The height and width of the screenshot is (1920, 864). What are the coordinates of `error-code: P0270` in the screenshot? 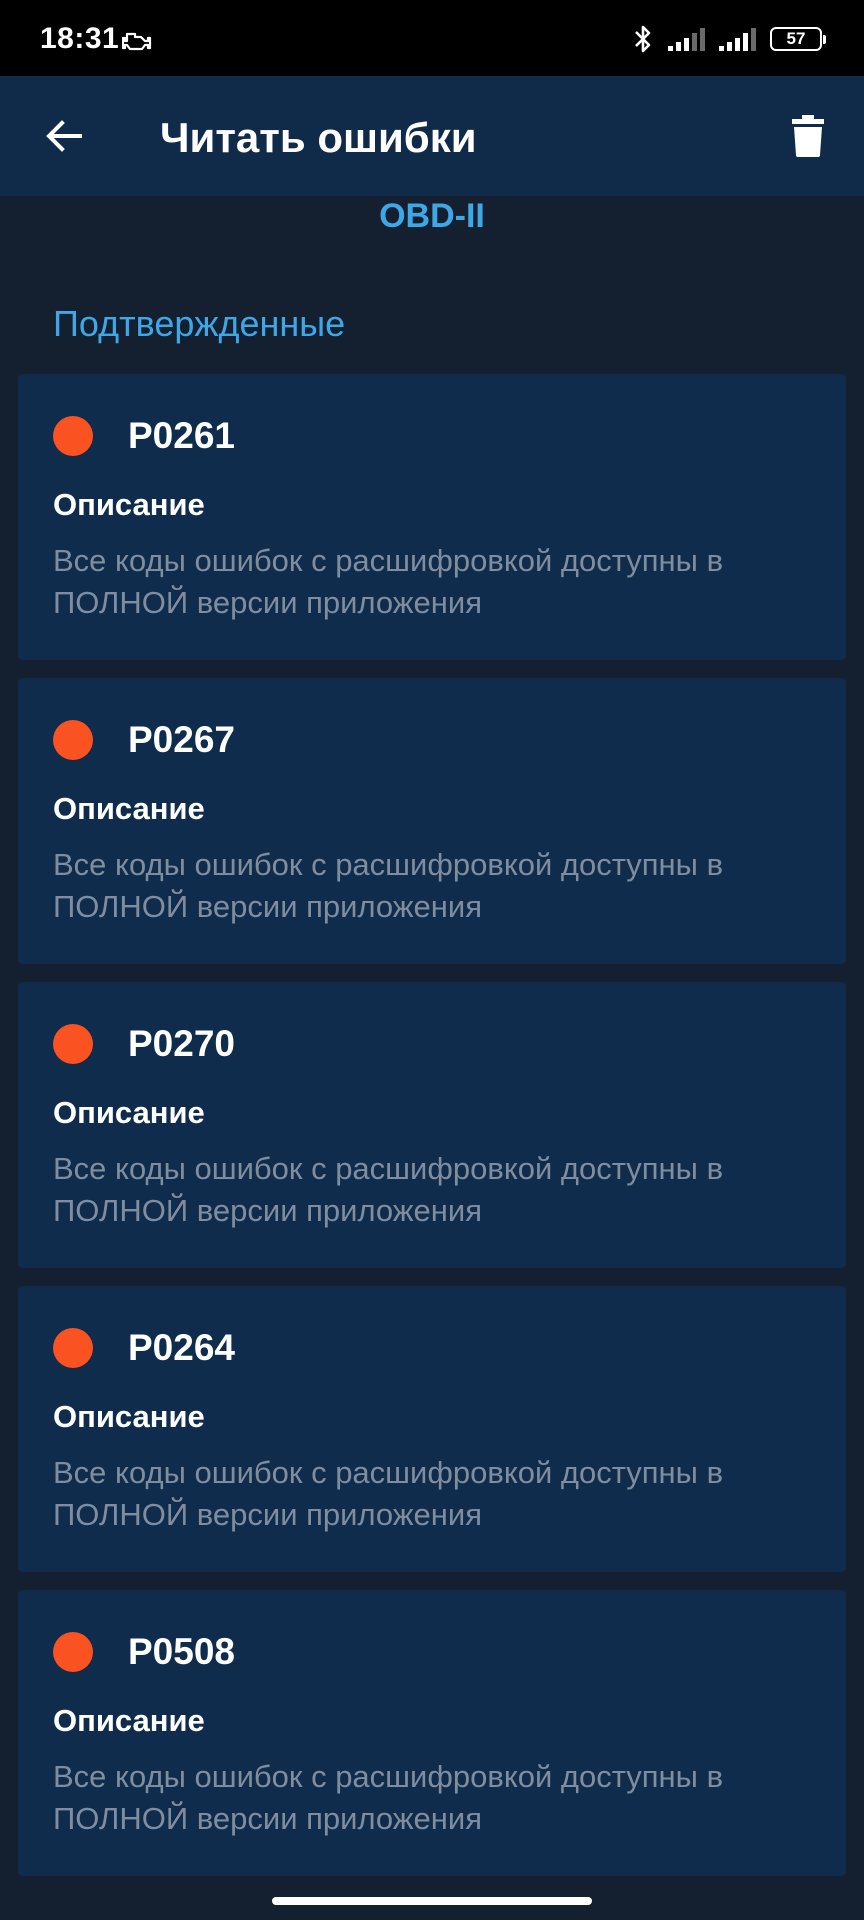 It's located at (181, 1043).